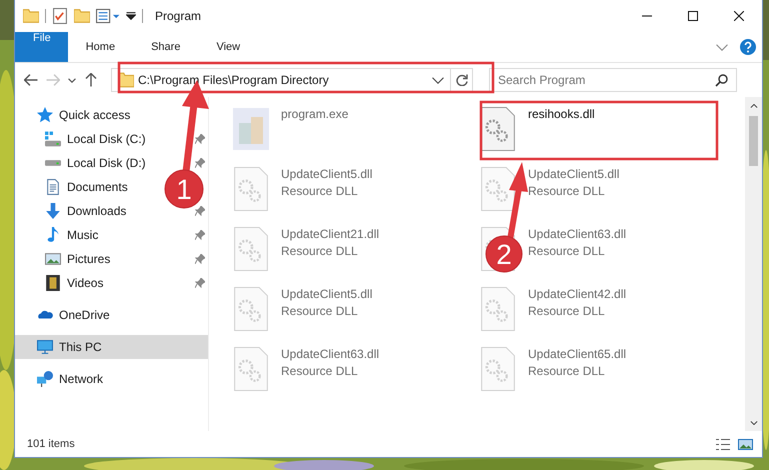 The image size is (769, 470). Describe the element at coordinates (577, 294) in the screenshot. I see `file-name: UpdateClient42.dll` at that location.